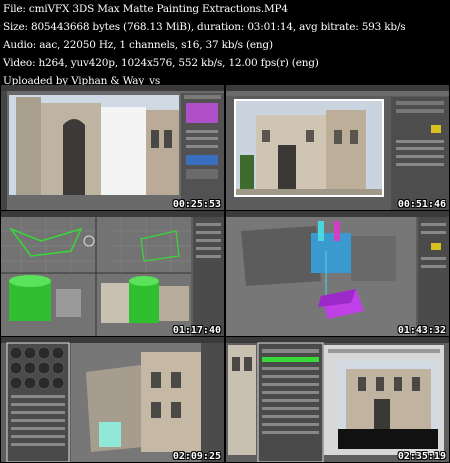  Describe the element at coordinates (196, 330) in the screenshot. I see `thumbnail-3-timestamp: 01:17:40` at that location.